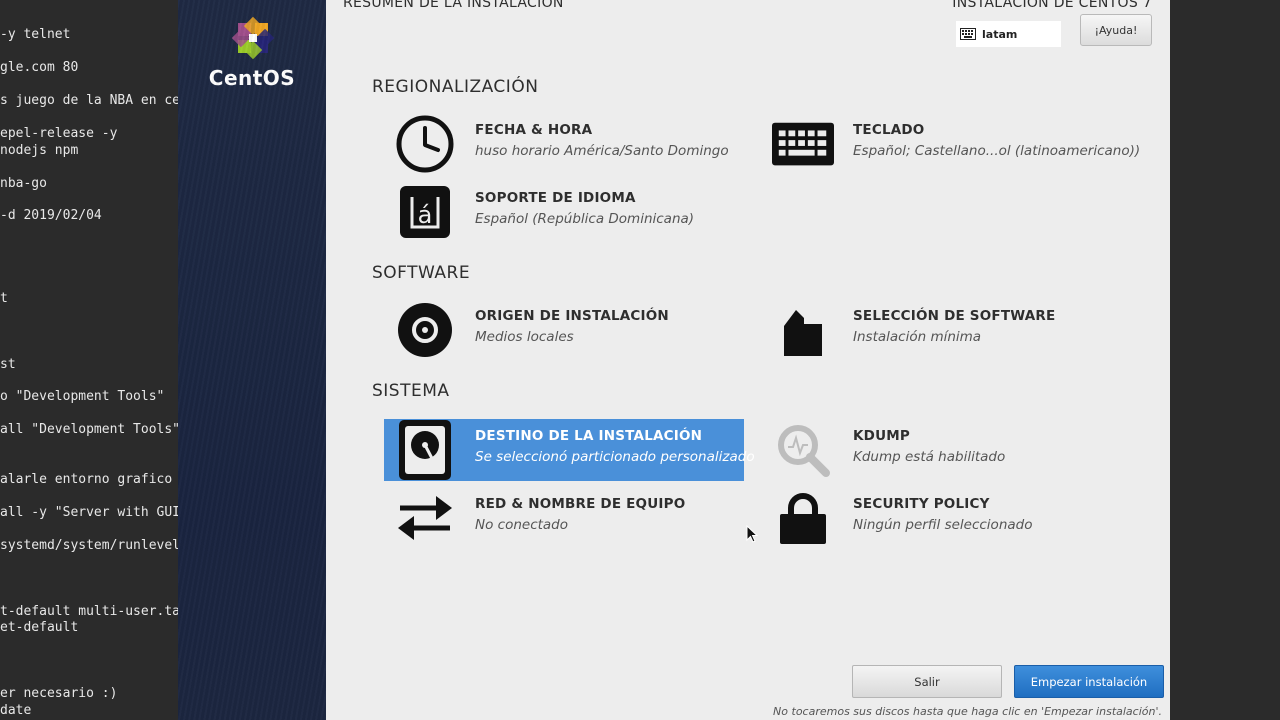  I want to click on background-terminal-right, so click(1225, 360).